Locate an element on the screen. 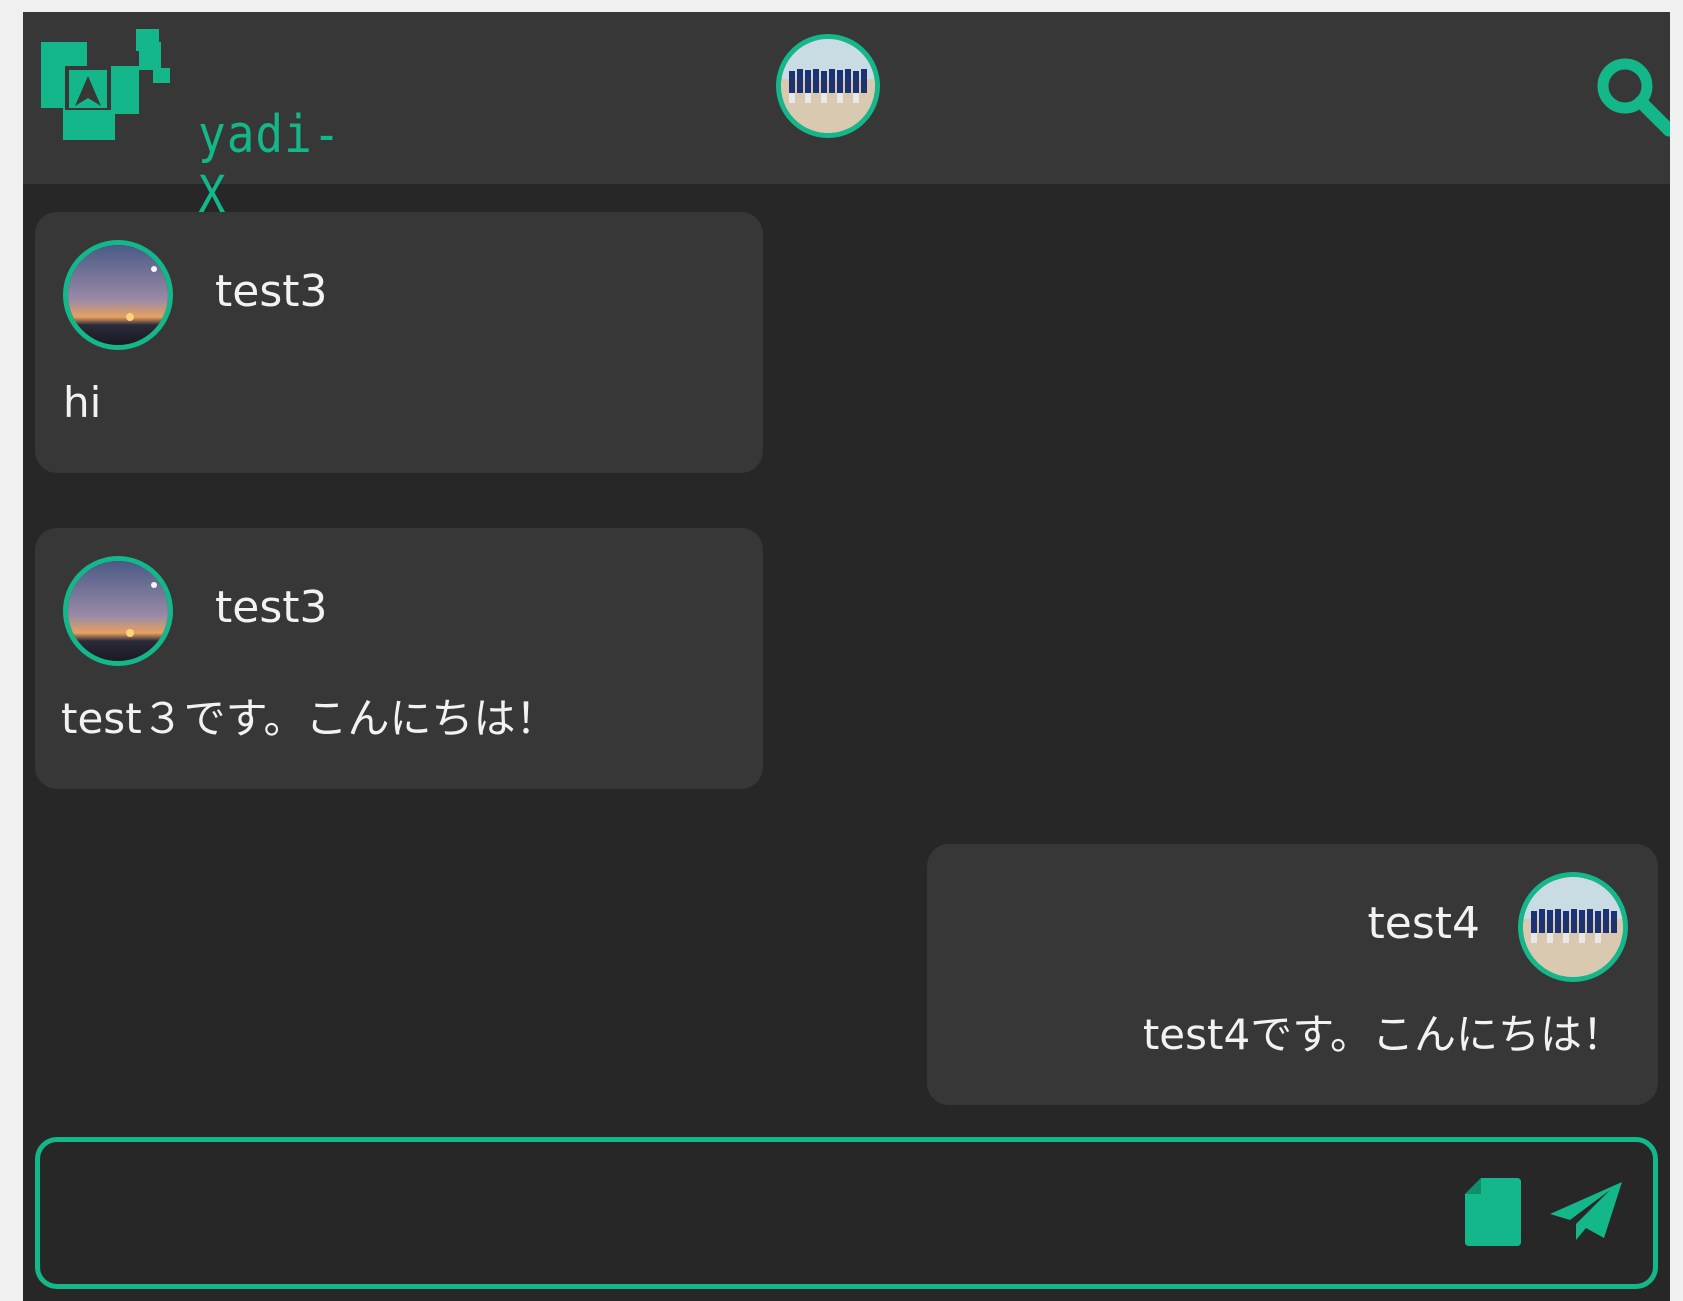  header-user-avatar is located at coordinates (828, 86).